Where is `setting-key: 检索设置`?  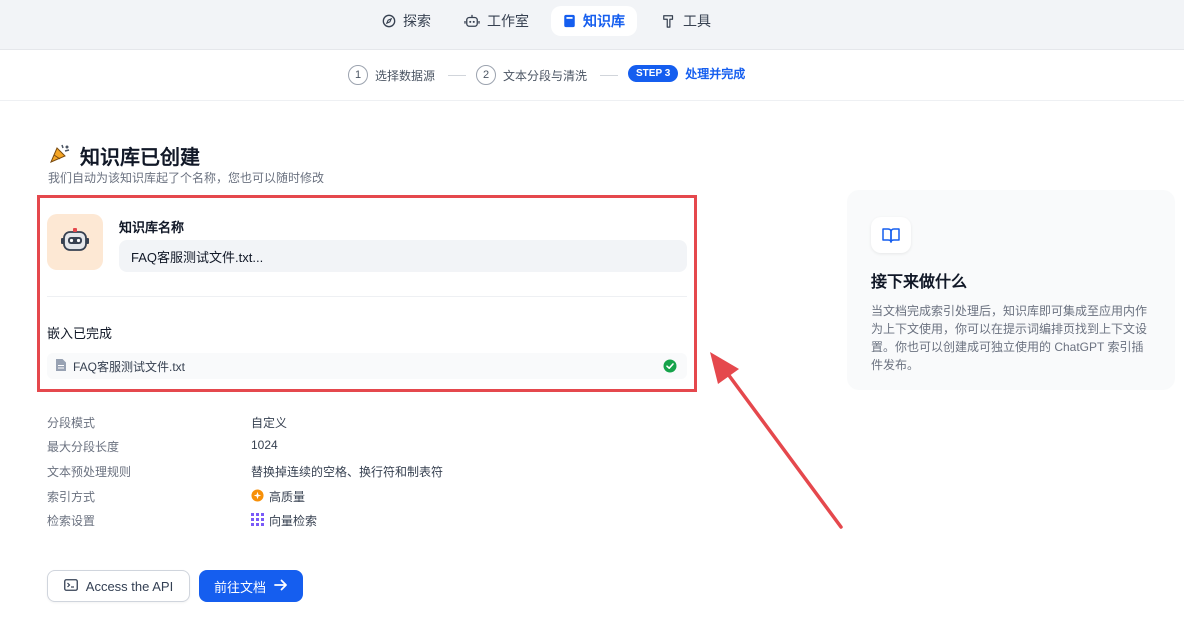 setting-key: 检索设置 is located at coordinates (71, 521).